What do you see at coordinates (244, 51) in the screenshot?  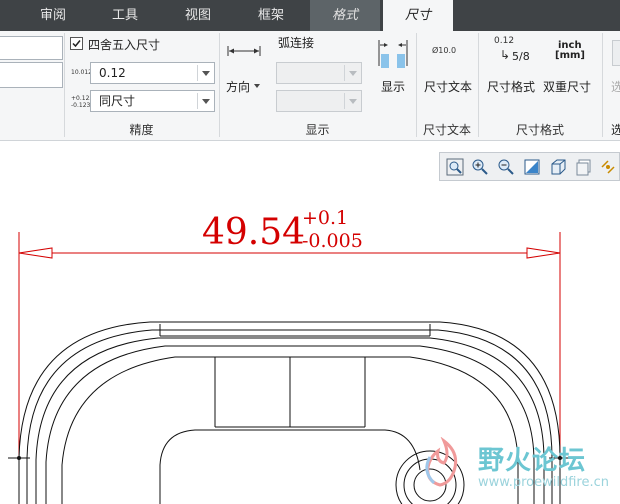 I see `direction-arrows-icon` at bounding box center [244, 51].